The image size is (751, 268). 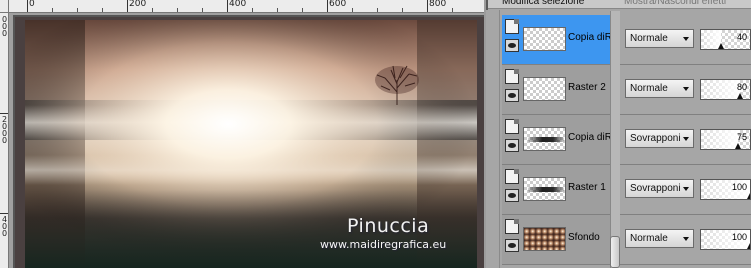 I want to click on layer-cell: Sfondo, so click(x=558, y=240).